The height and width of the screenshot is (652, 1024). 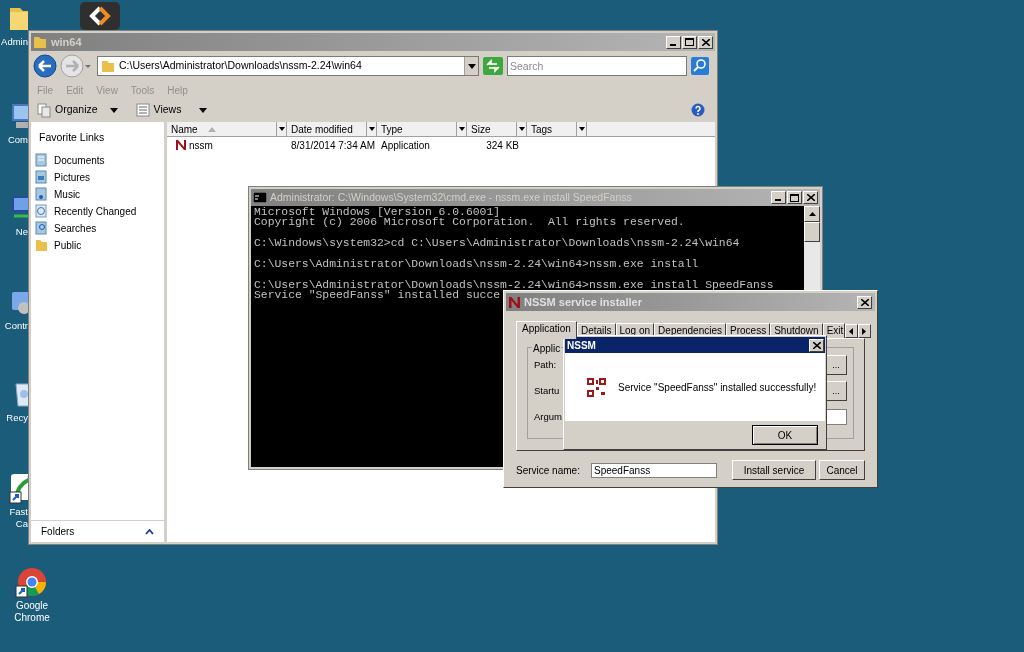 What do you see at coordinates (583, 302) in the screenshot?
I see `window-title: NSSM service installer` at bounding box center [583, 302].